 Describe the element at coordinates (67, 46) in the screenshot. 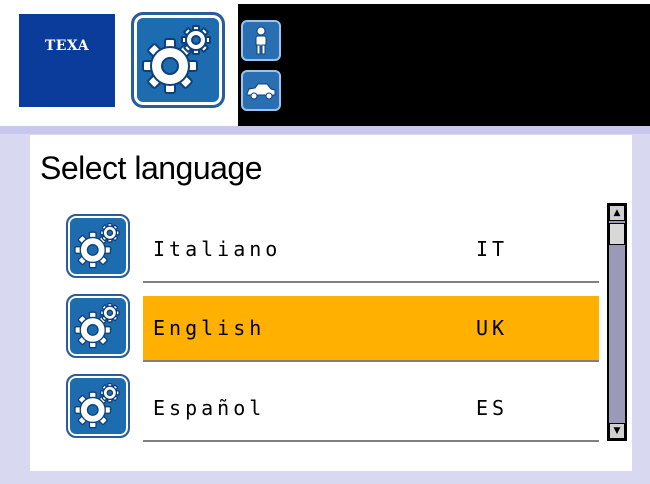

I see `logo-text: TEXA` at that location.